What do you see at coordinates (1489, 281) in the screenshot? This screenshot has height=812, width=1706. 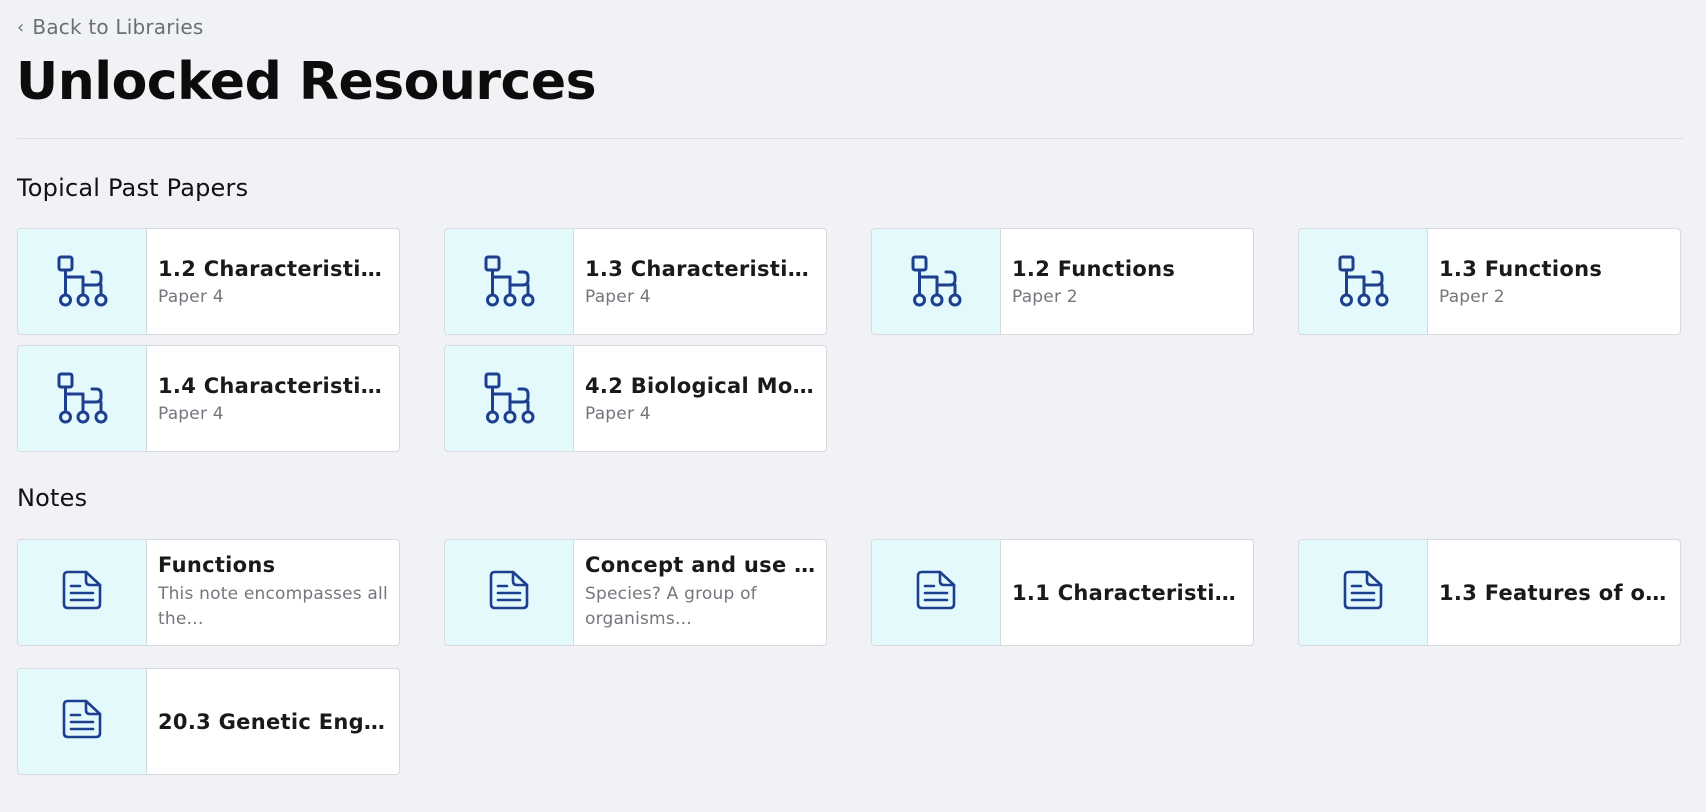 I see `paper-card: 1.3 Functions Paper 2` at bounding box center [1489, 281].